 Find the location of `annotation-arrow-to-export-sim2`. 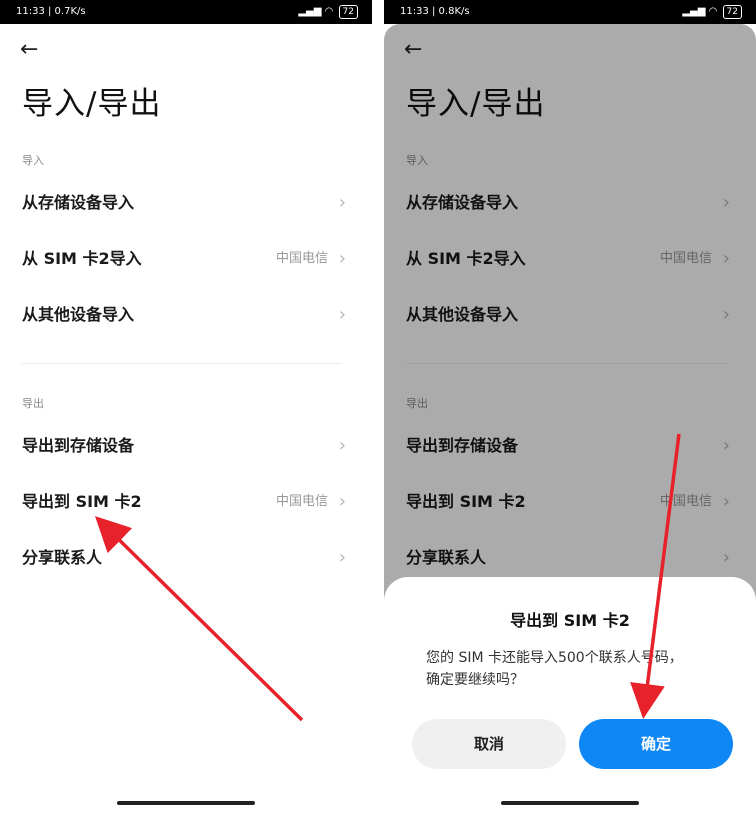

annotation-arrow-to-export-sim2 is located at coordinates (199, 619).